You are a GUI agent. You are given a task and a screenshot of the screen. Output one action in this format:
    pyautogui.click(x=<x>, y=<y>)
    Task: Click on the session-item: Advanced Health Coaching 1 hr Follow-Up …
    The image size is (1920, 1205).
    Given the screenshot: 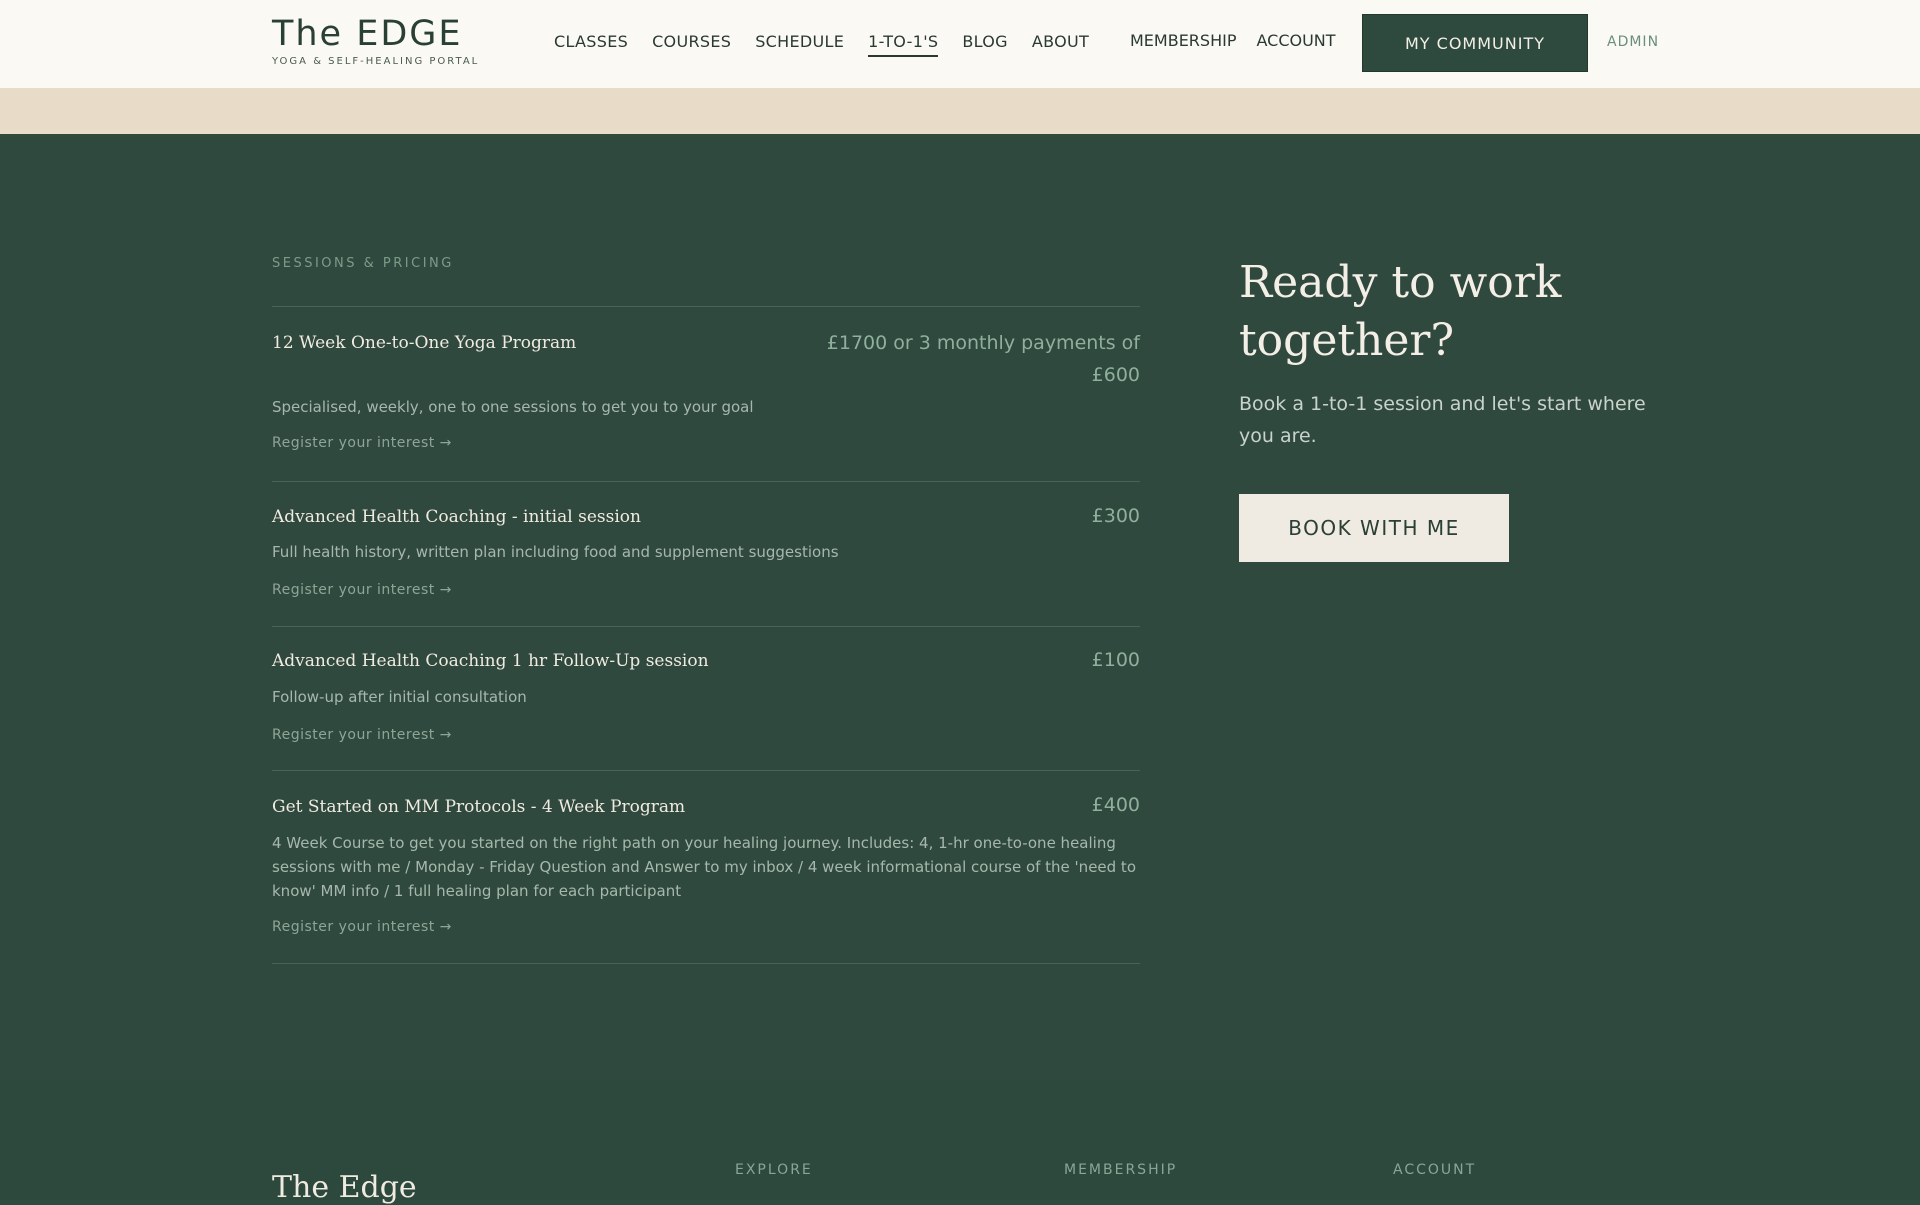 What is the action you would take?
    pyautogui.click(x=706, y=699)
    